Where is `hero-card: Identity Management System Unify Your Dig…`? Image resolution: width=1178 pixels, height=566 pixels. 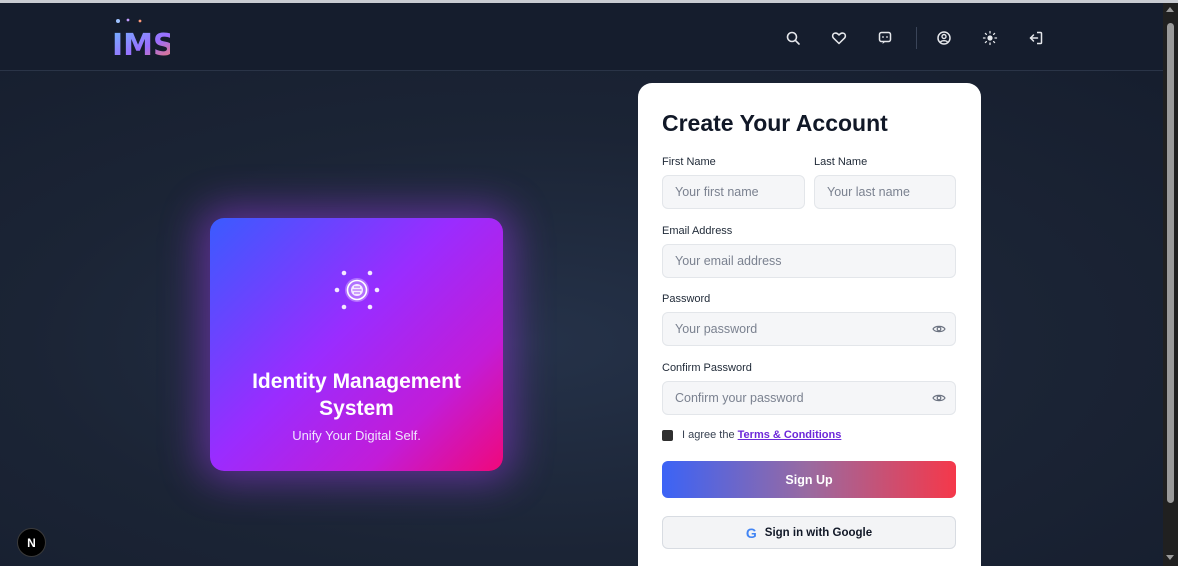 hero-card: Identity Management System Unify Your Dig… is located at coordinates (356, 344).